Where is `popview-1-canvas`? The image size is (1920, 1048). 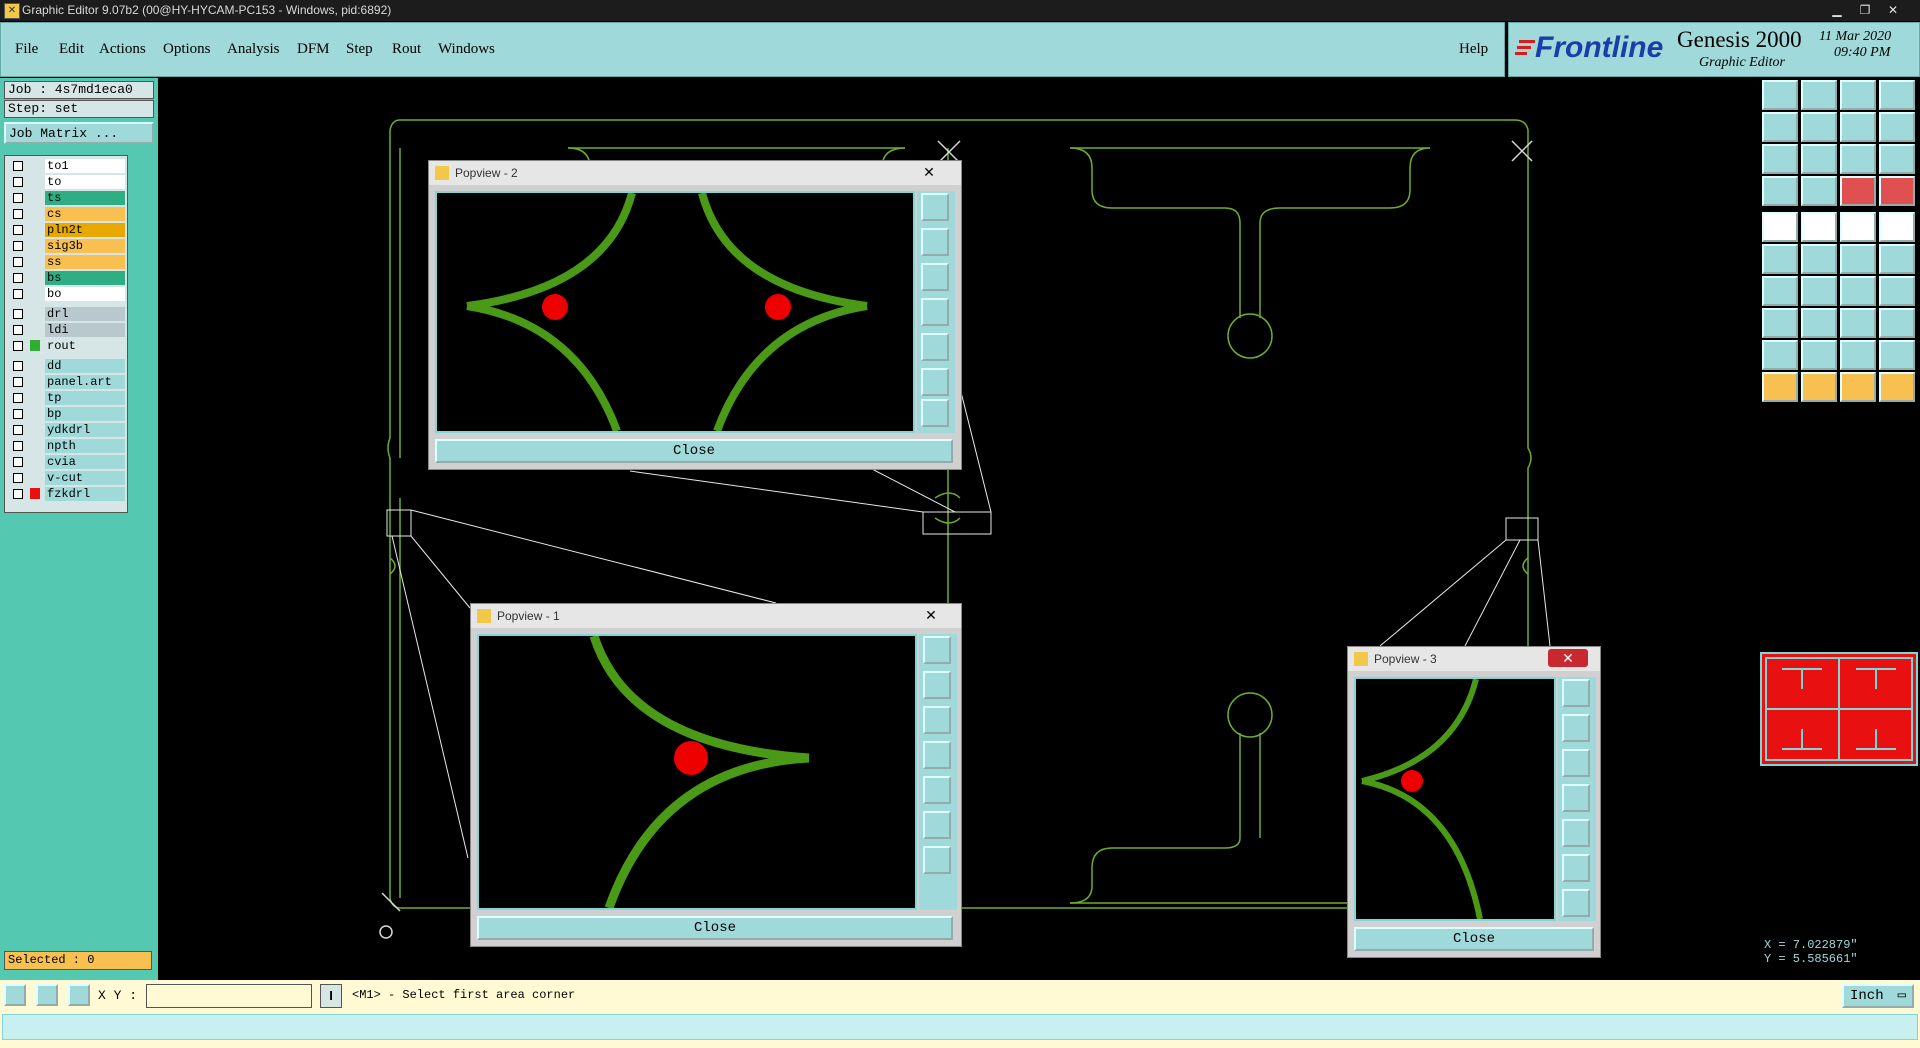 popview-1-canvas is located at coordinates (697, 772).